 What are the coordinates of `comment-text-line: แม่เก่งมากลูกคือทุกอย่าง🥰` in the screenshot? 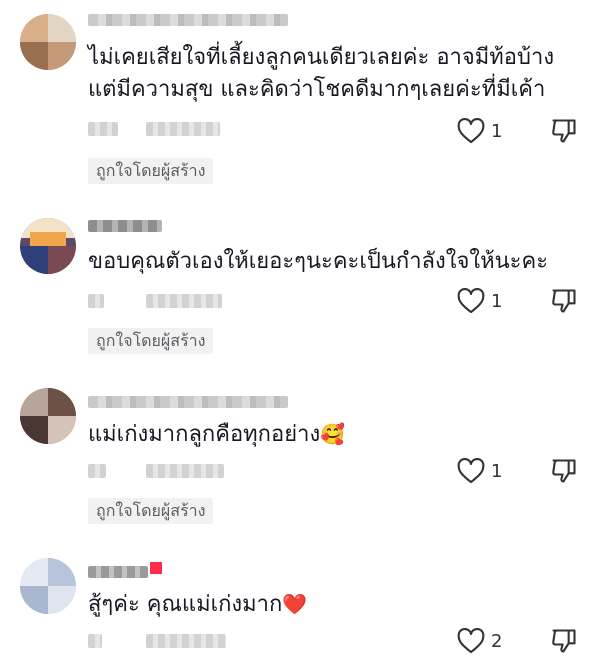 It's located at (216, 434).